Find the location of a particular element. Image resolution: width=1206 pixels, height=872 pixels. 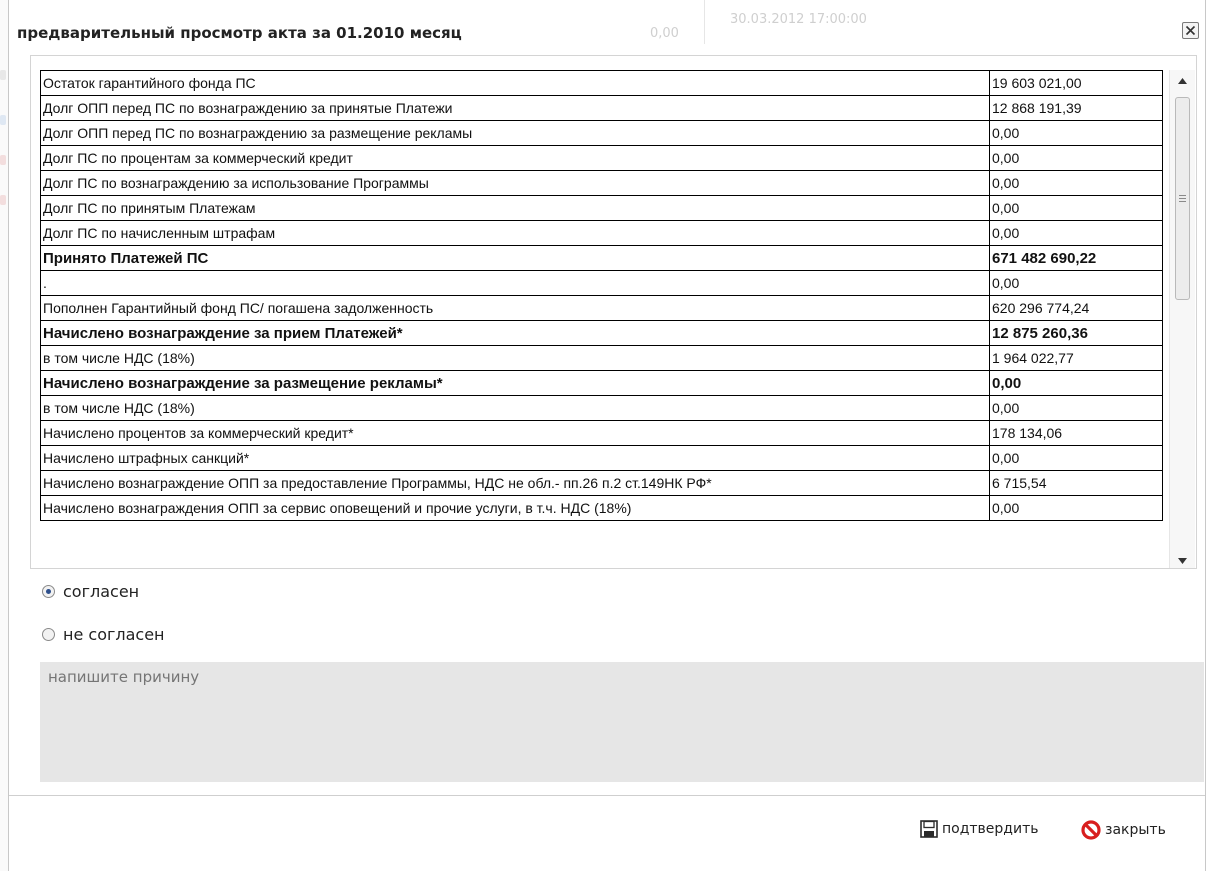

row-value: 178 134,06 is located at coordinates (1076, 433).